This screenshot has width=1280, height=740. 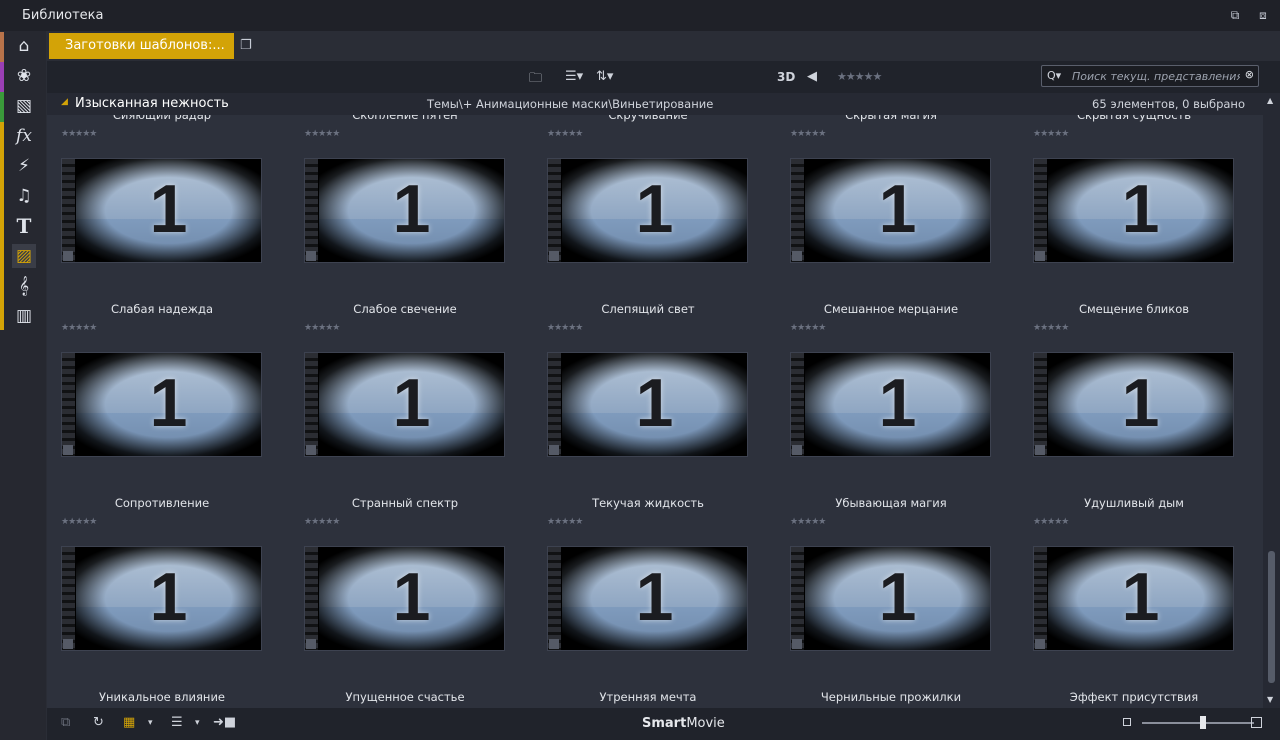 I want to click on template-title: Слепящий свет, so click(x=648, y=309).